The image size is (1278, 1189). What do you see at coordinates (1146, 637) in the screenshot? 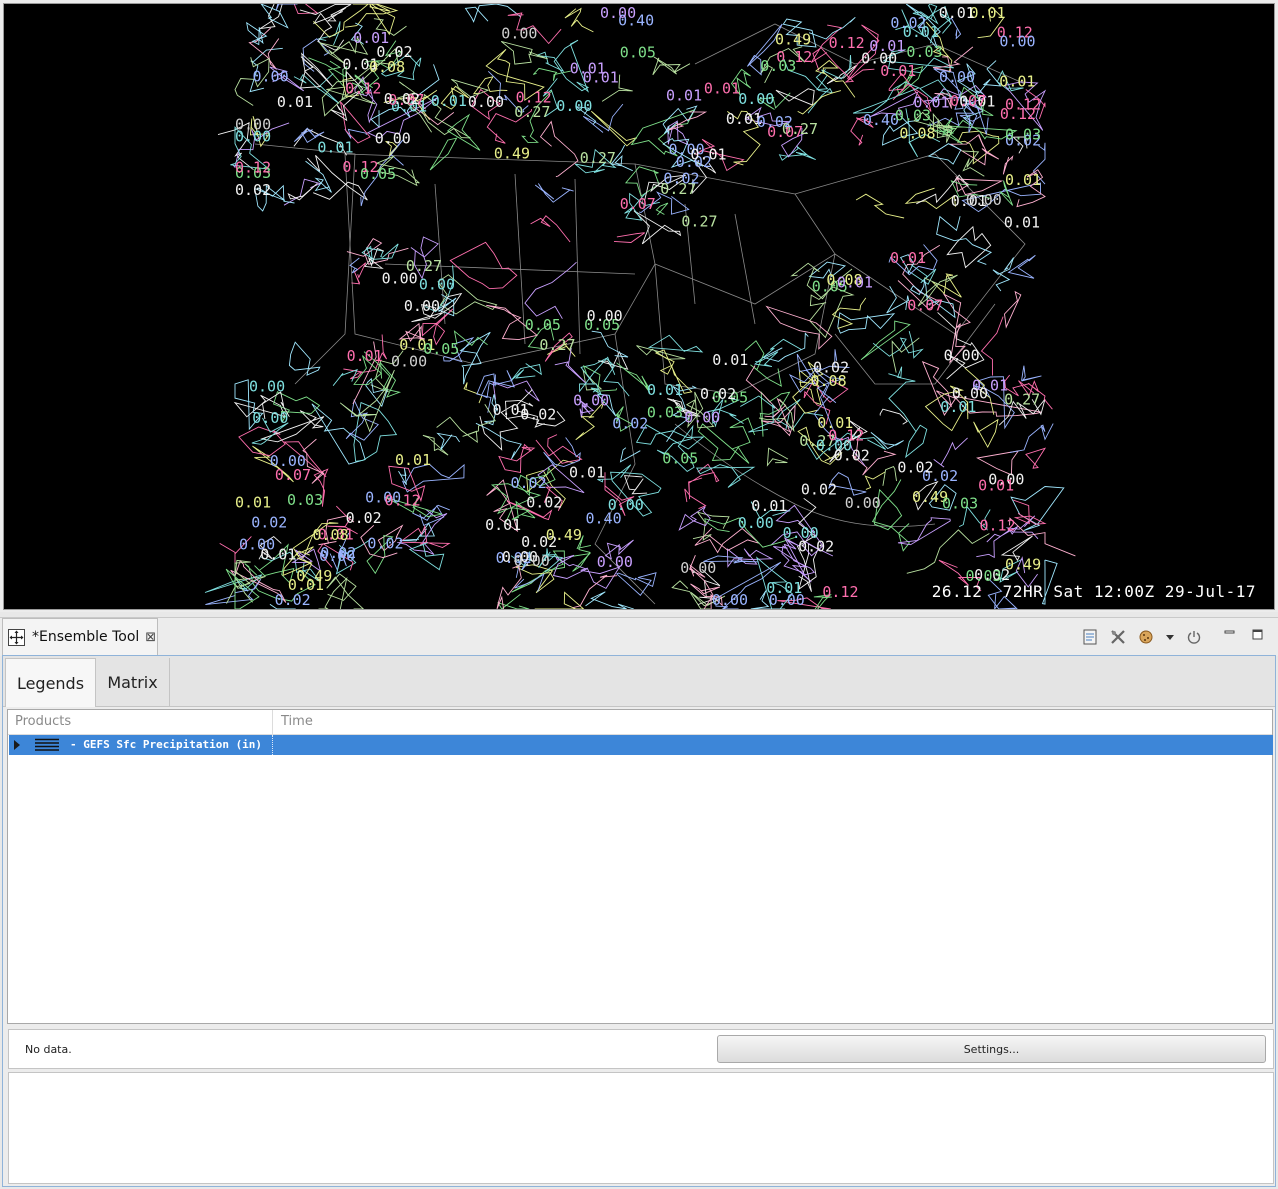
I see `cookie-icon` at bounding box center [1146, 637].